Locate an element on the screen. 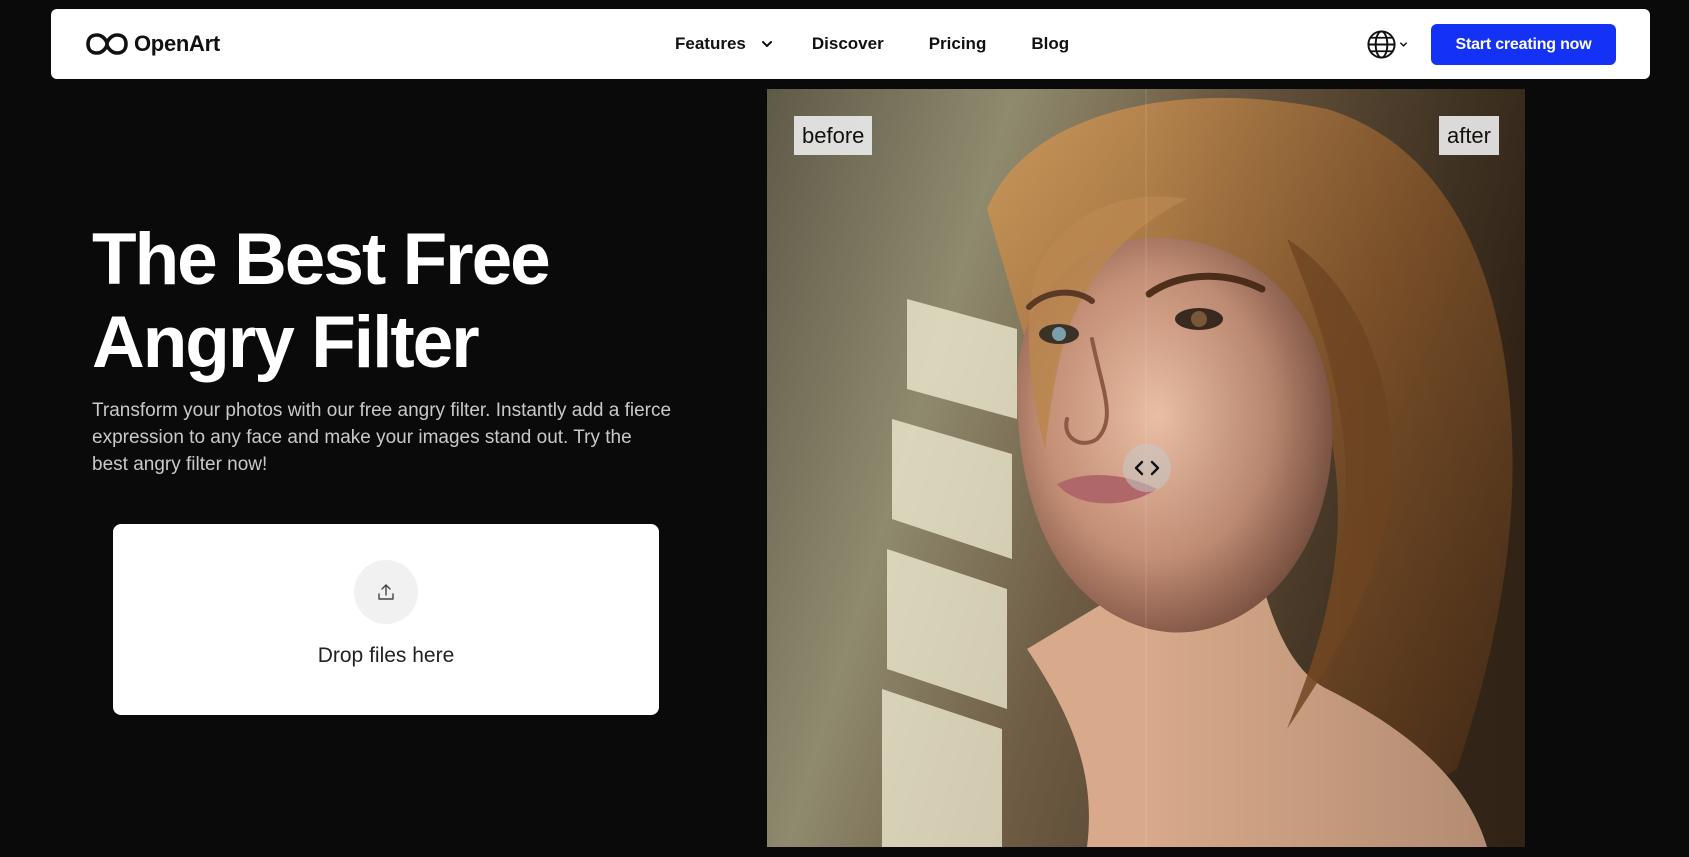 This screenshot has width=1689, height=857. before-label: before is located at coordinates (833, 135).